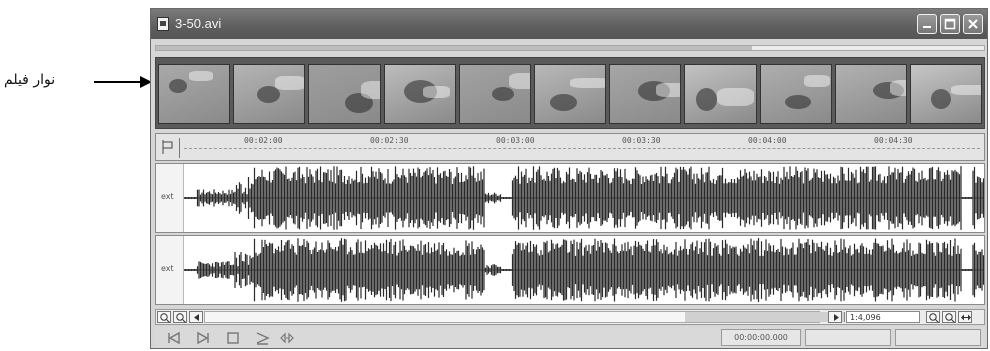 The height and width of the screenshot is (351, 990). I want to click on scroll-left-button, so click(196, 317).